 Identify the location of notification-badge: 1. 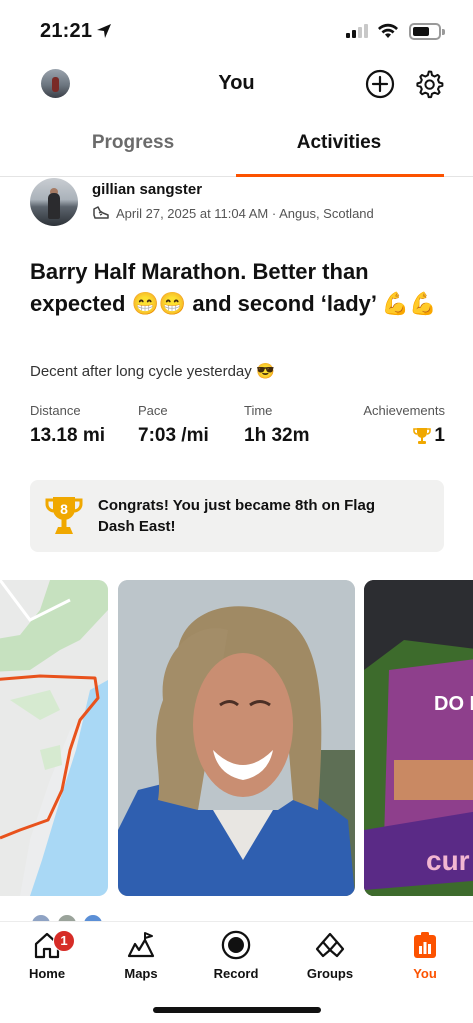
(64, 941).